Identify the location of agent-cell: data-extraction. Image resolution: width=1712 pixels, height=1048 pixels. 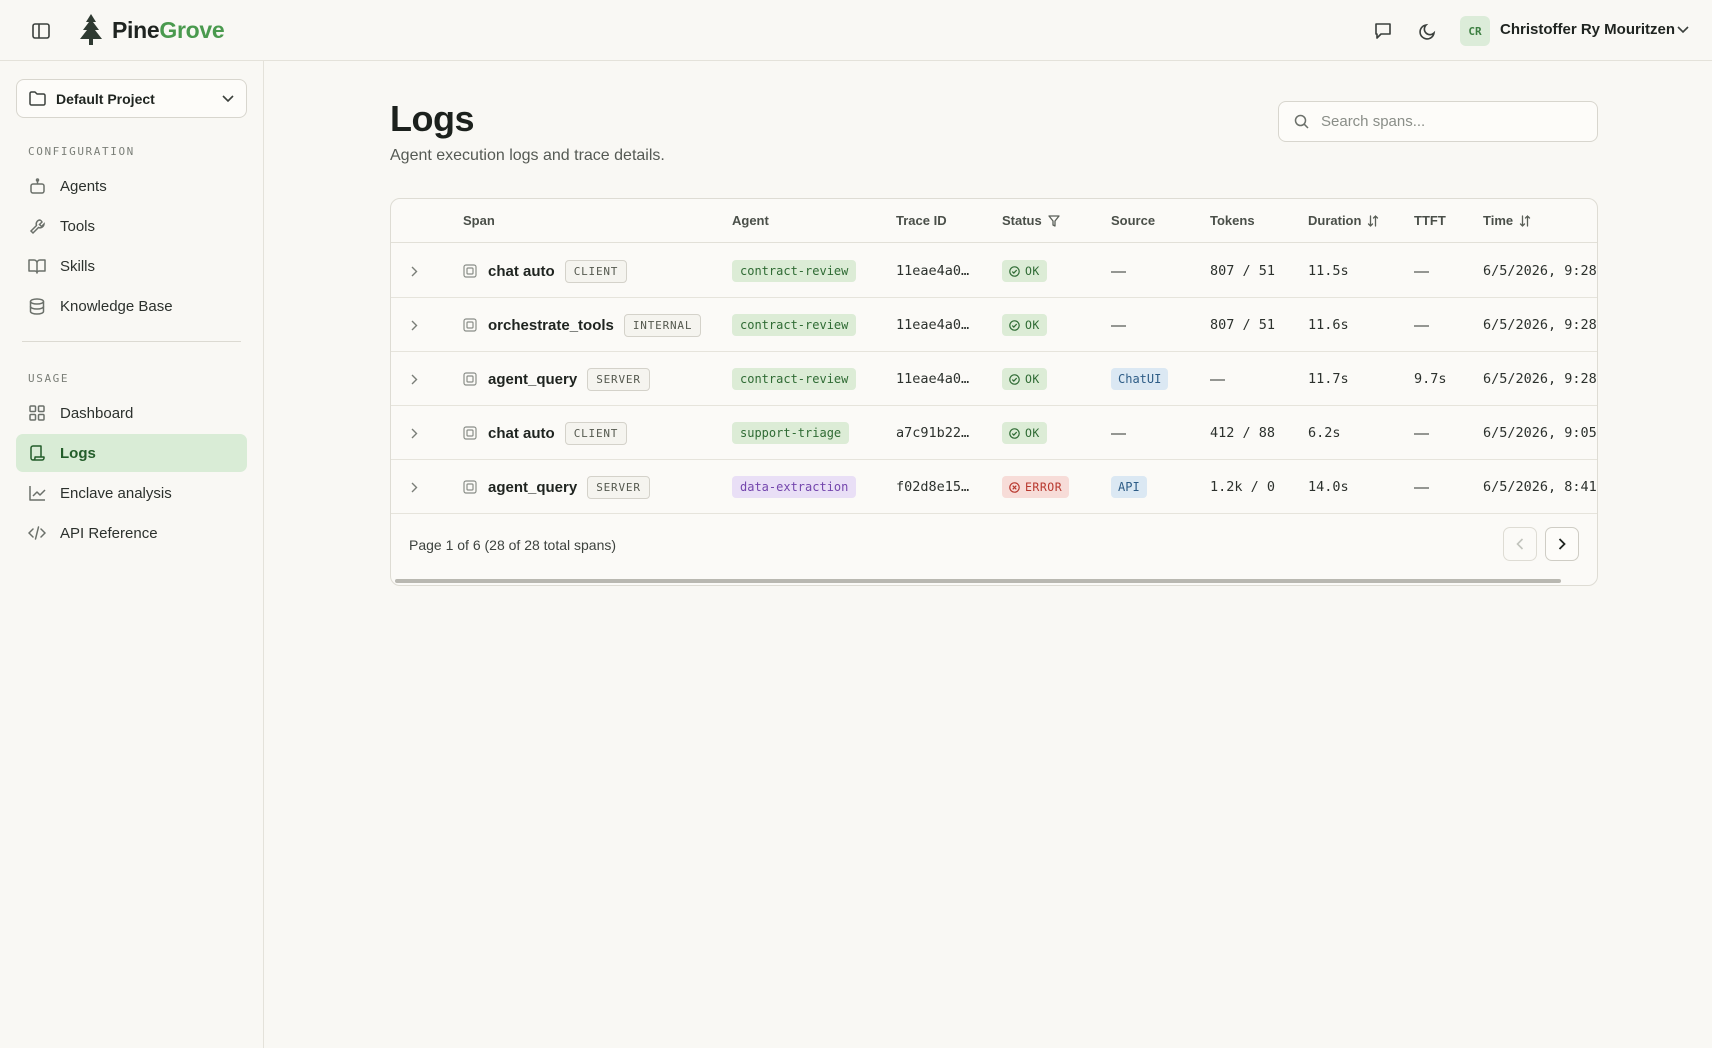
(794, 487).